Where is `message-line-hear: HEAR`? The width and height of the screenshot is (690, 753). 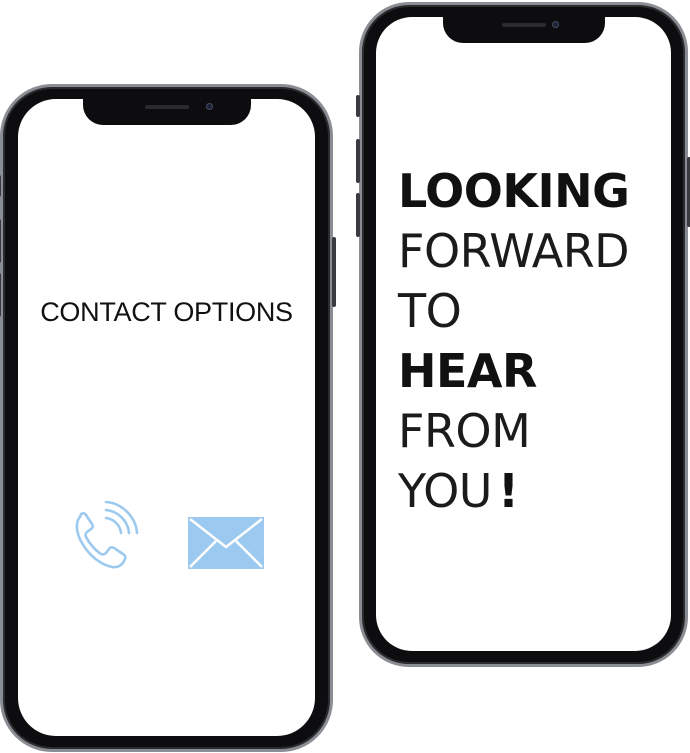
message-line-hear: HEAR is located at coordinates (467, 371).